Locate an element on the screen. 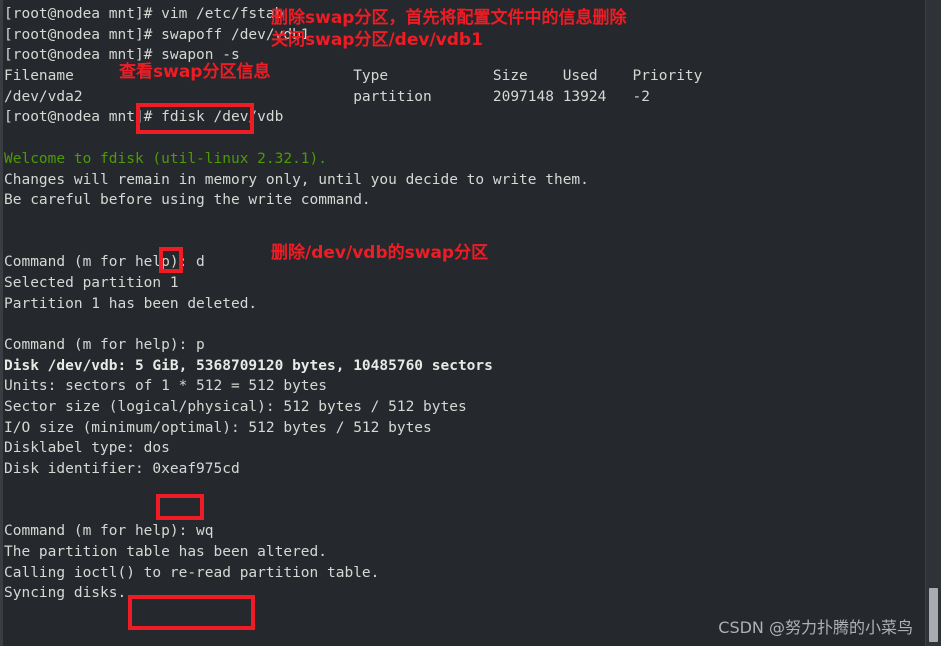  terminal-line: Disk identifier: 0xeaf975cd is located at coordinates (122, 469).